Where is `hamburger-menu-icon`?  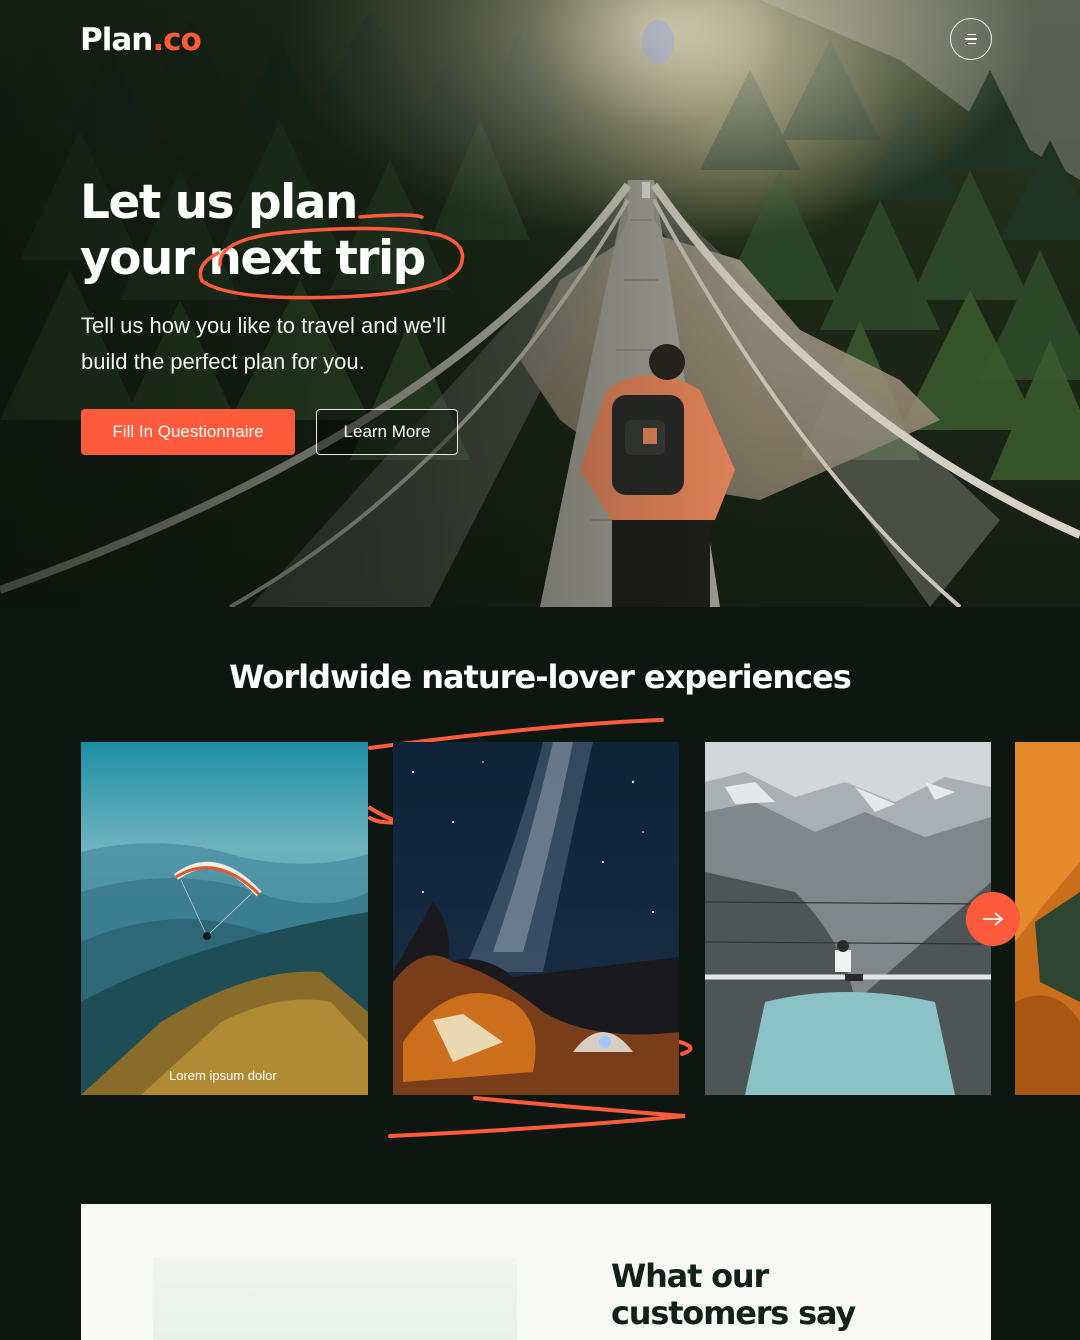
hamburger-menu-icon is located at coordinates (971, 34).